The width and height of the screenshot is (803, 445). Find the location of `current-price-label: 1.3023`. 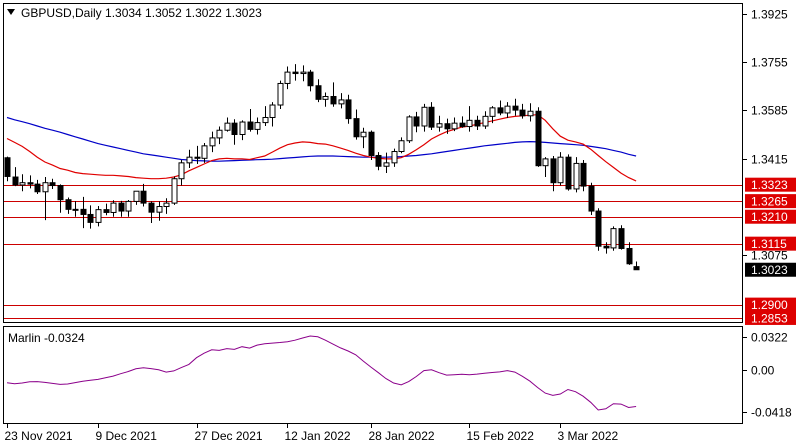

current-price-label: 1.3023 is located at coordinates (769, 270).